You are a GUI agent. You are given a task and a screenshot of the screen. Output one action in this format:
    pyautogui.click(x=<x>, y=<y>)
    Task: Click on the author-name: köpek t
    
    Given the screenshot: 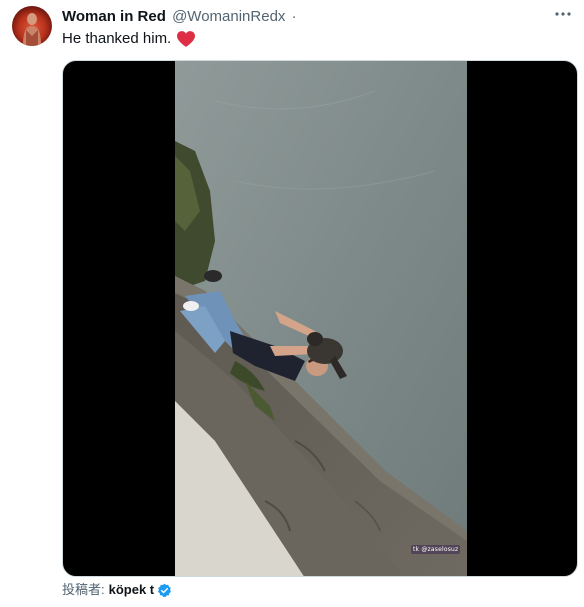 What is the action you would take?
    pyautogui.click(x=132, y=590)
    